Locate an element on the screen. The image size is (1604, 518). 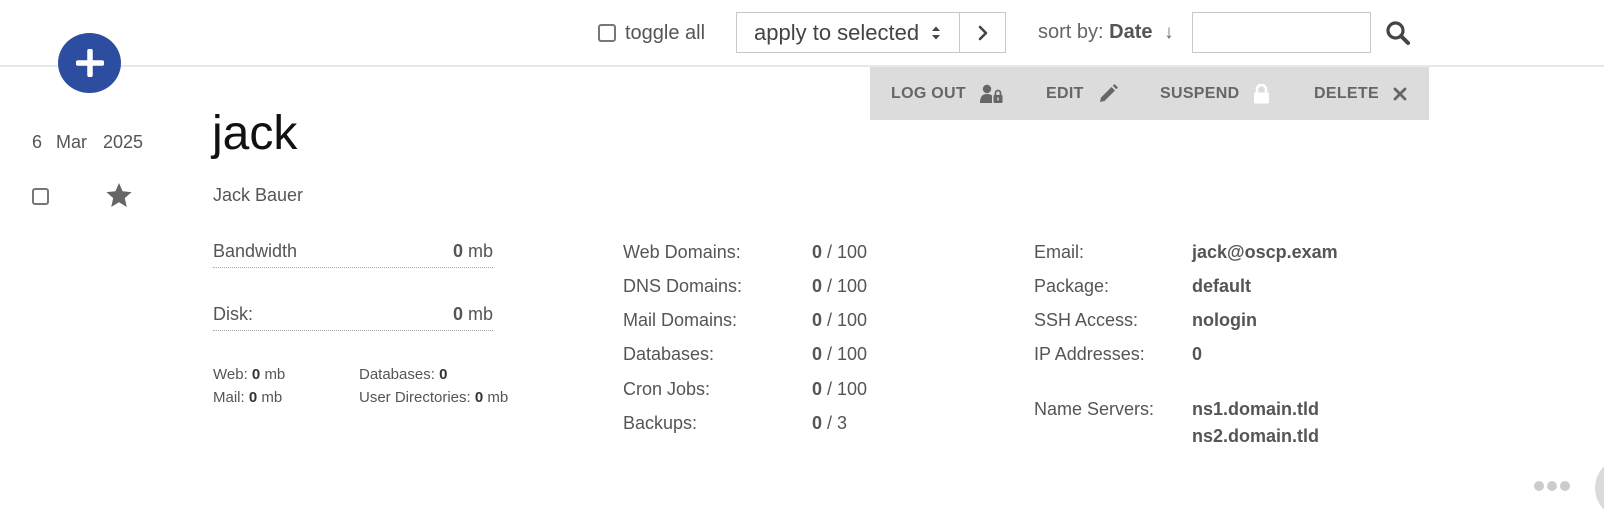
dns-domains-value: 0 / 100 is located at coordinates (839, 286).